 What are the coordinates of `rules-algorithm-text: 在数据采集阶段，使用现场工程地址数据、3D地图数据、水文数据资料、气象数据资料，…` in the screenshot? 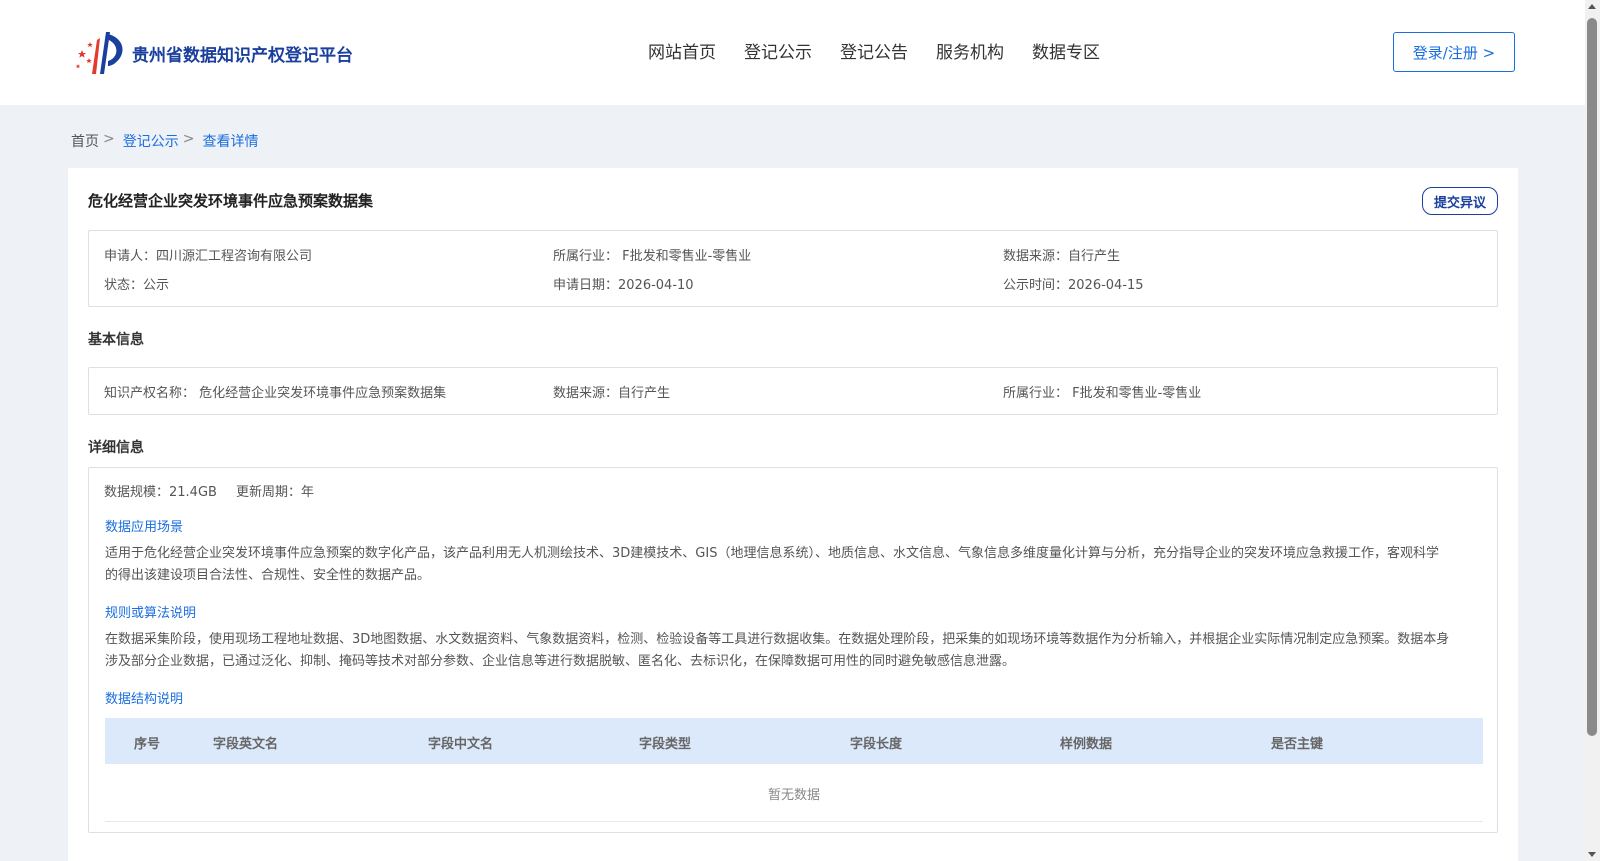 It's located at (777, 650).